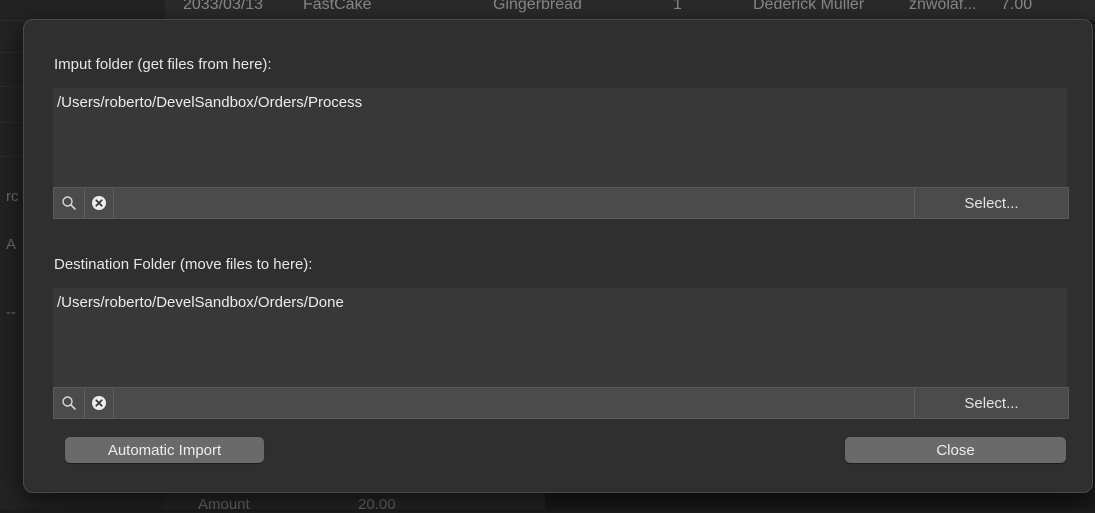 The image size is (1095, 513). Describe the element at coordinates (163, 64) in the screenshot. I see `input-folder-label: Imput folder (get files from here):` at that location.